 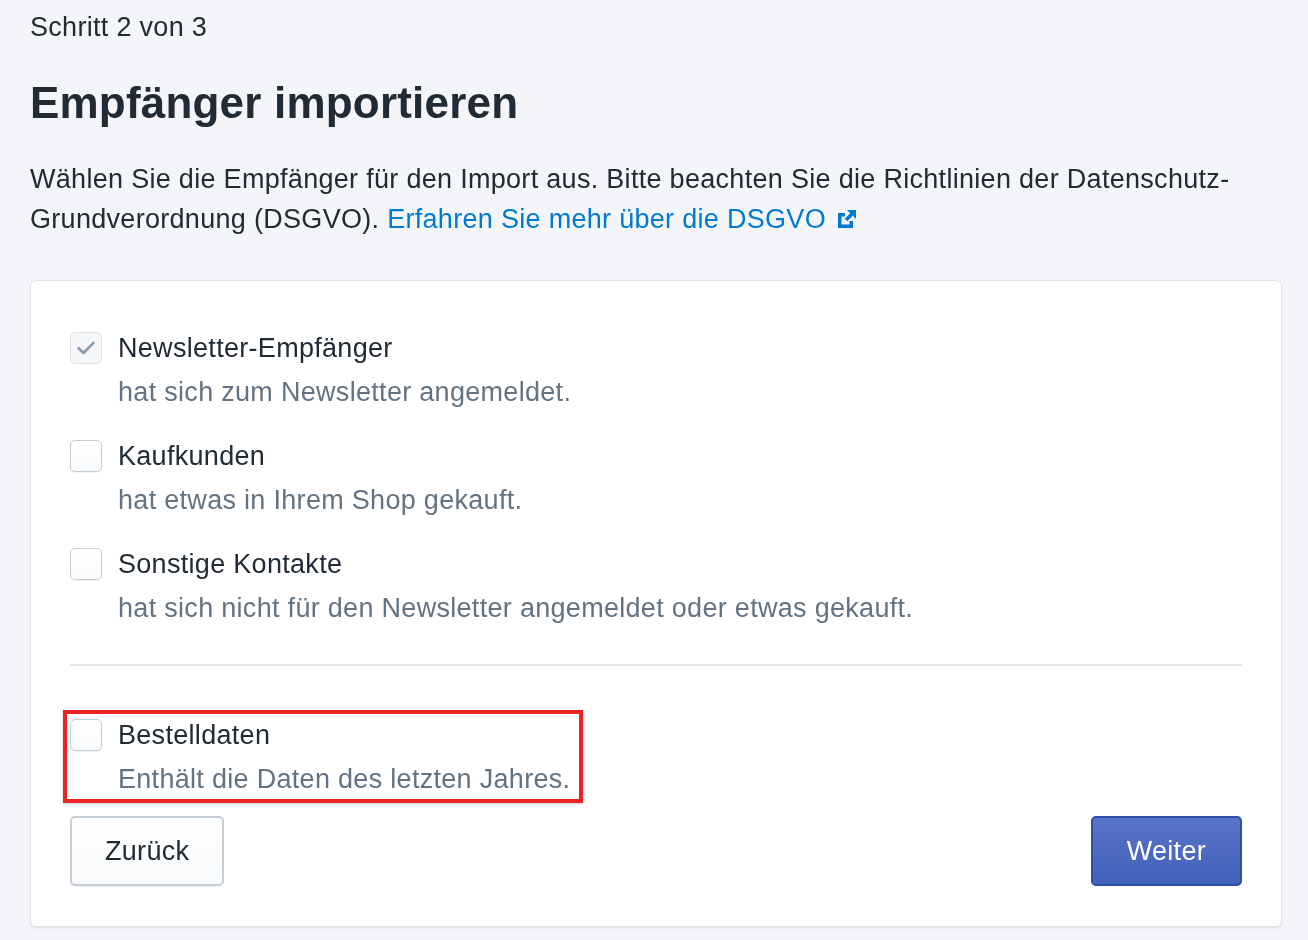 What do you see at coordinates (344, 779) in the screenshot?
I see `option-description: Enthält die Daten des letzten Jahres.` at bounding box center [344, 779].